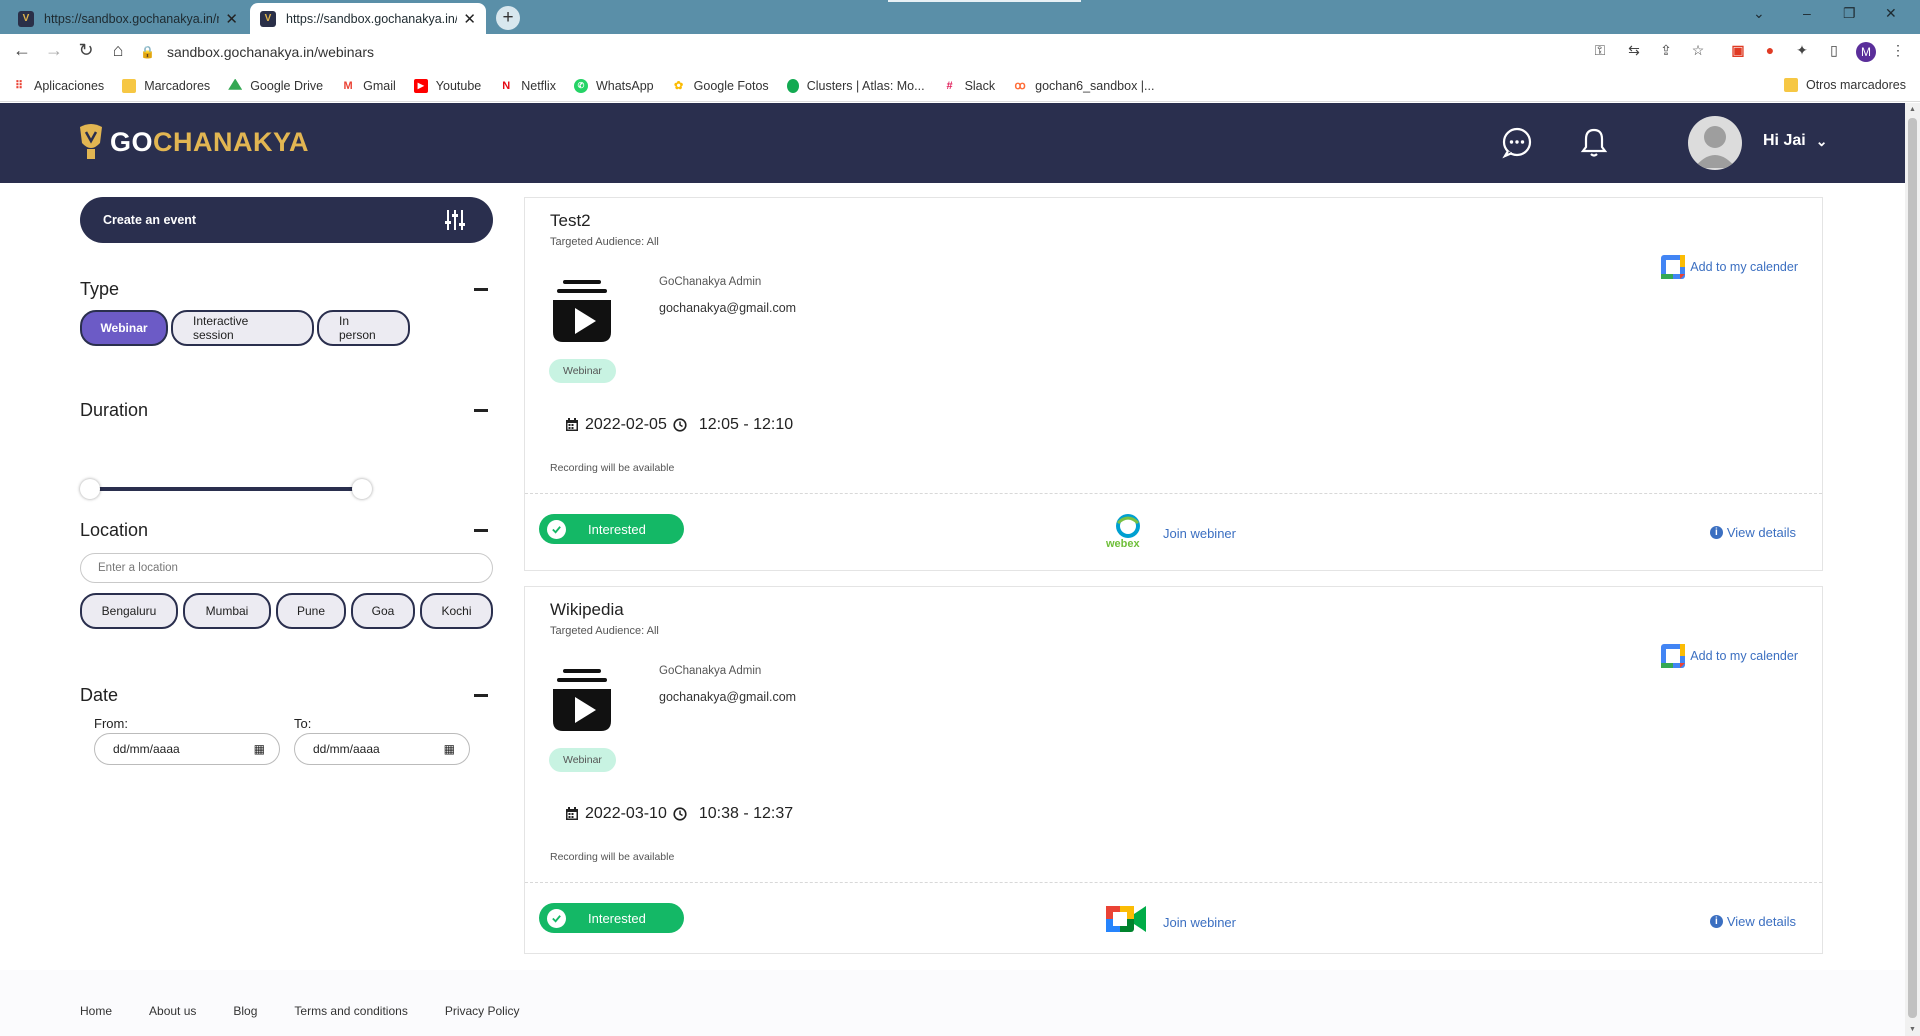 The image size is (1920, 1036). What do you see at coordinates (1517, 142) in the screenshot?
I see `chat-icon` at bounding box center [1517, 142].